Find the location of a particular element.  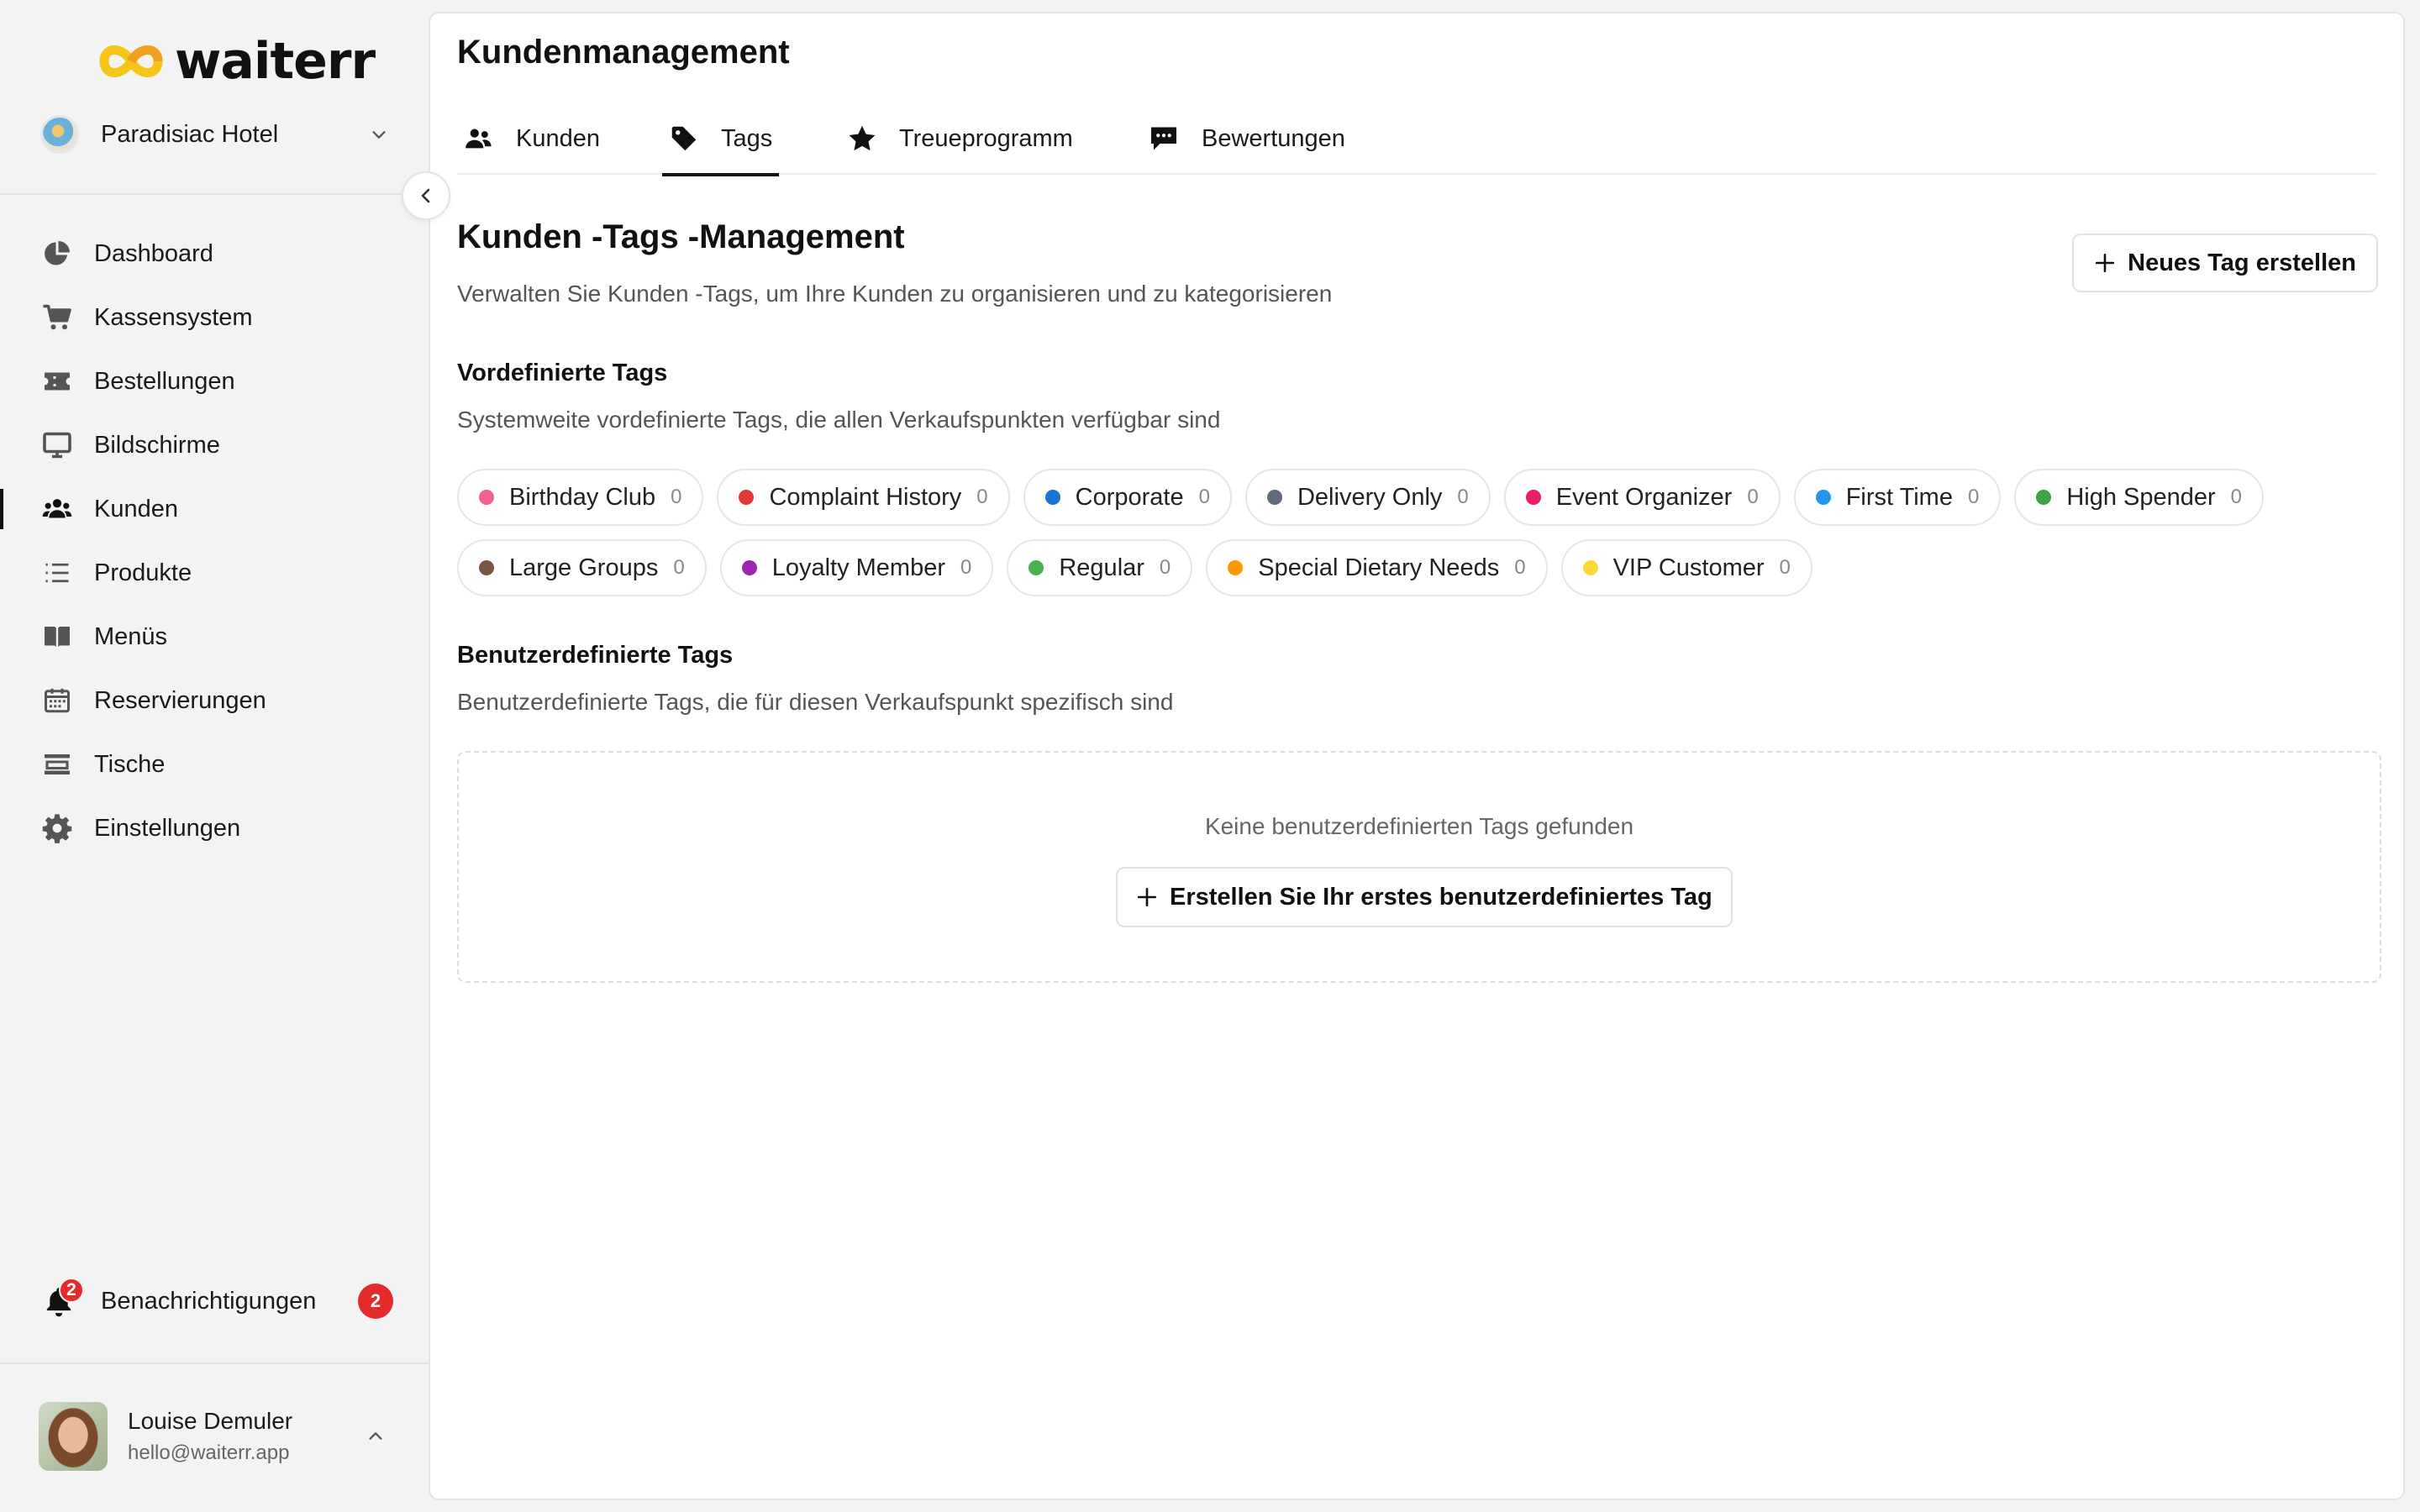

chat-icon is located at coordinates (1164, 138).